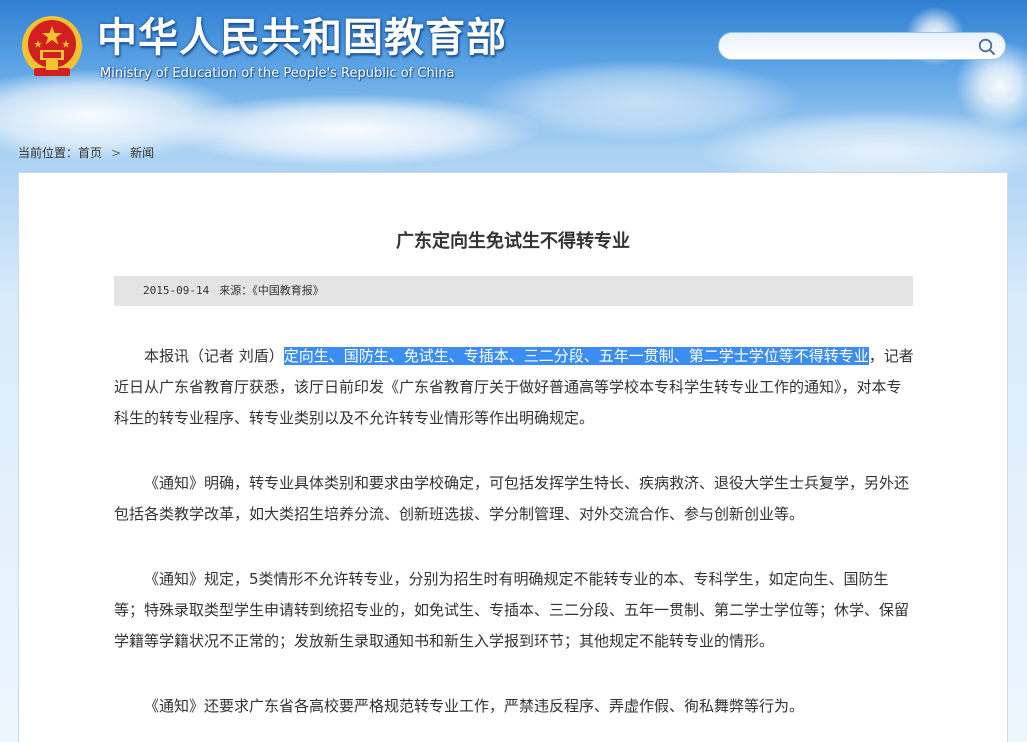  Describe the element at coordinates (90, 153) in the screenshot. I see `breadcrumb-home-link: 首页` at that location.